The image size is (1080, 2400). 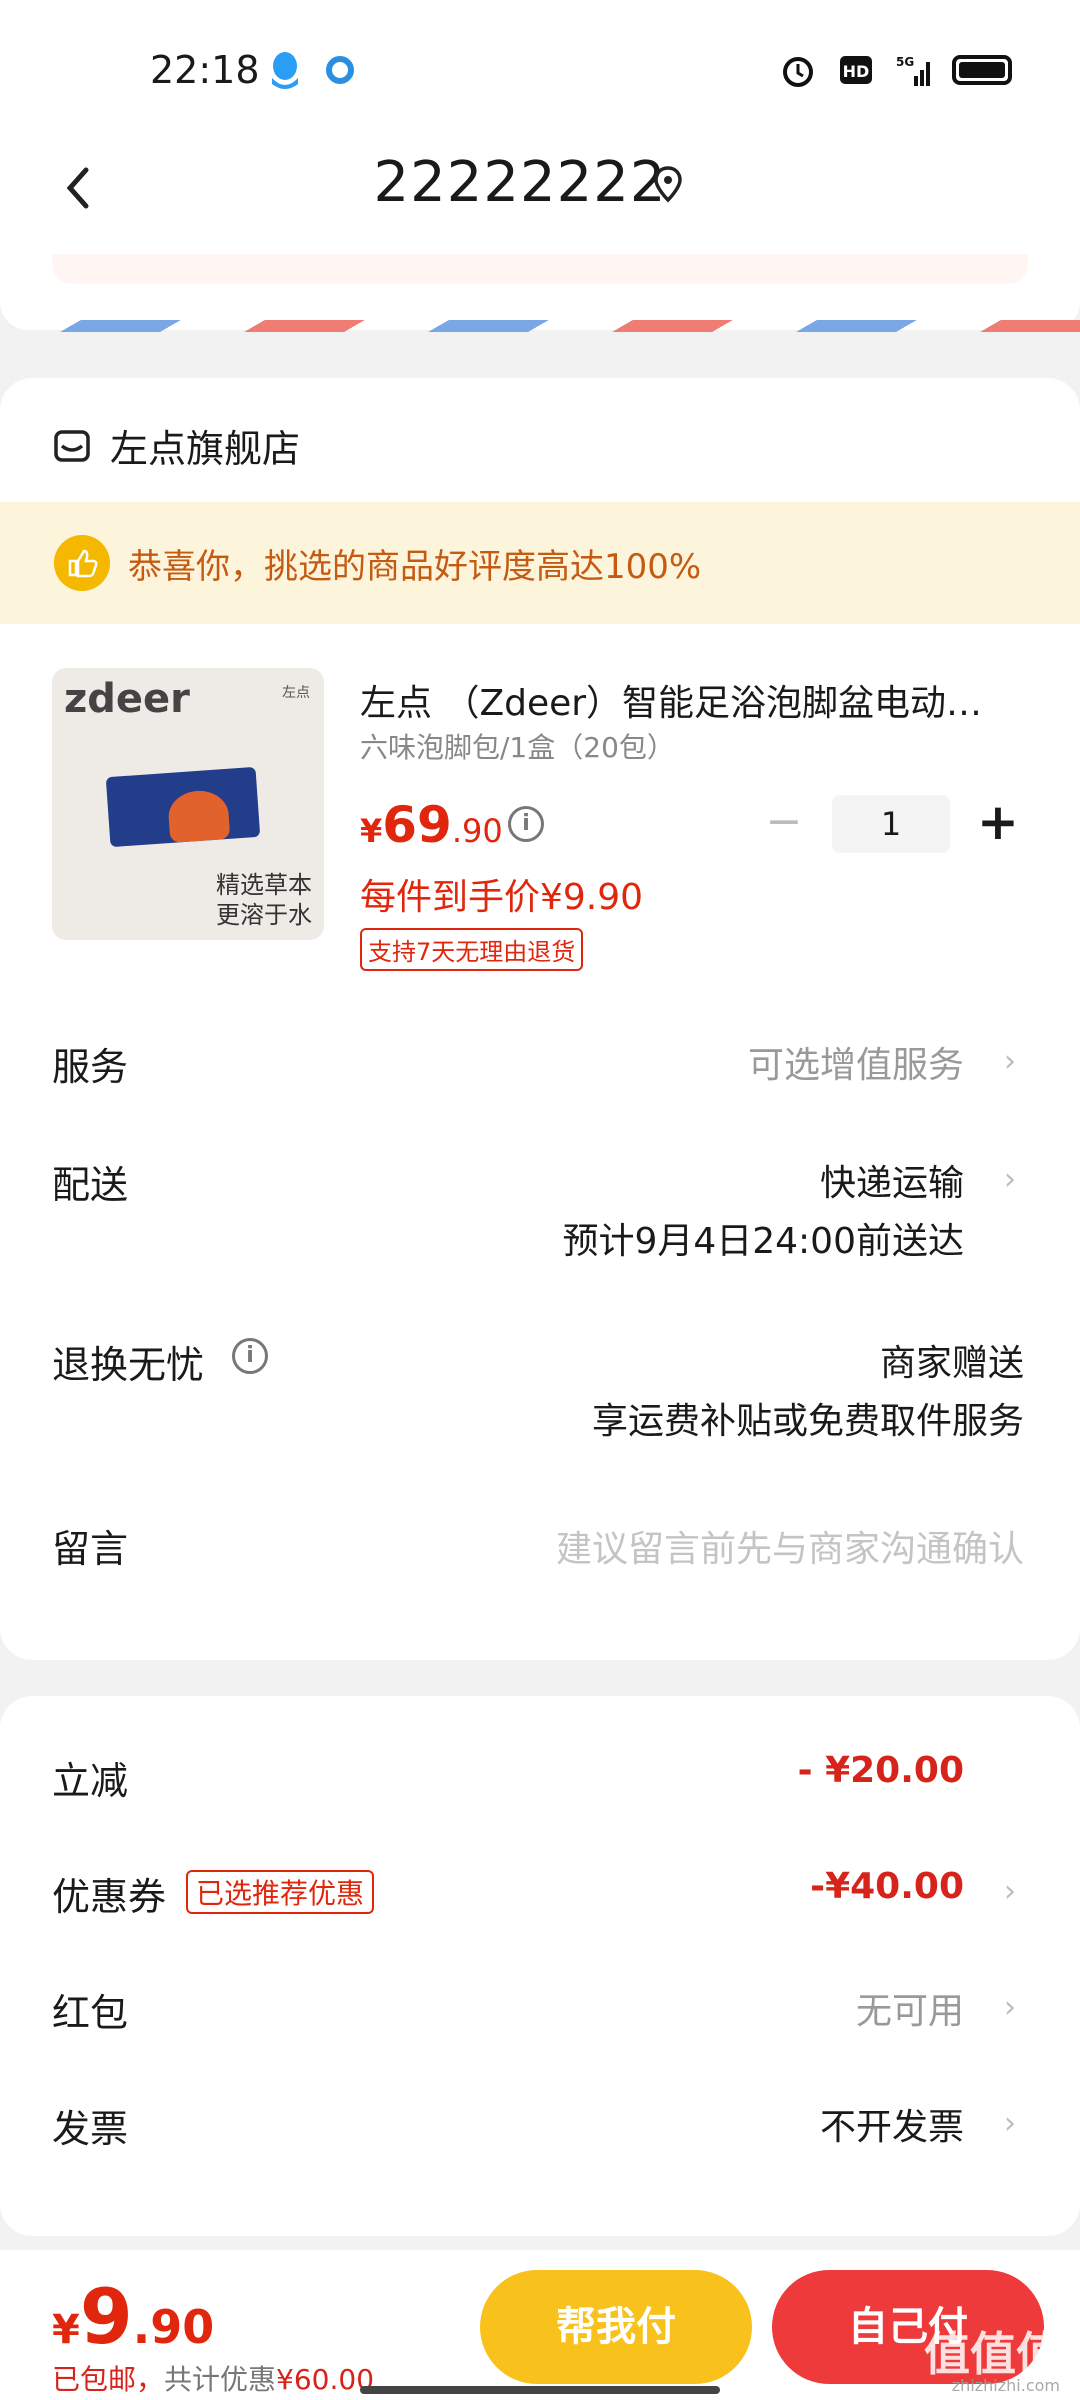 I want to click on price-info-icon, so click(x=526, y=824).